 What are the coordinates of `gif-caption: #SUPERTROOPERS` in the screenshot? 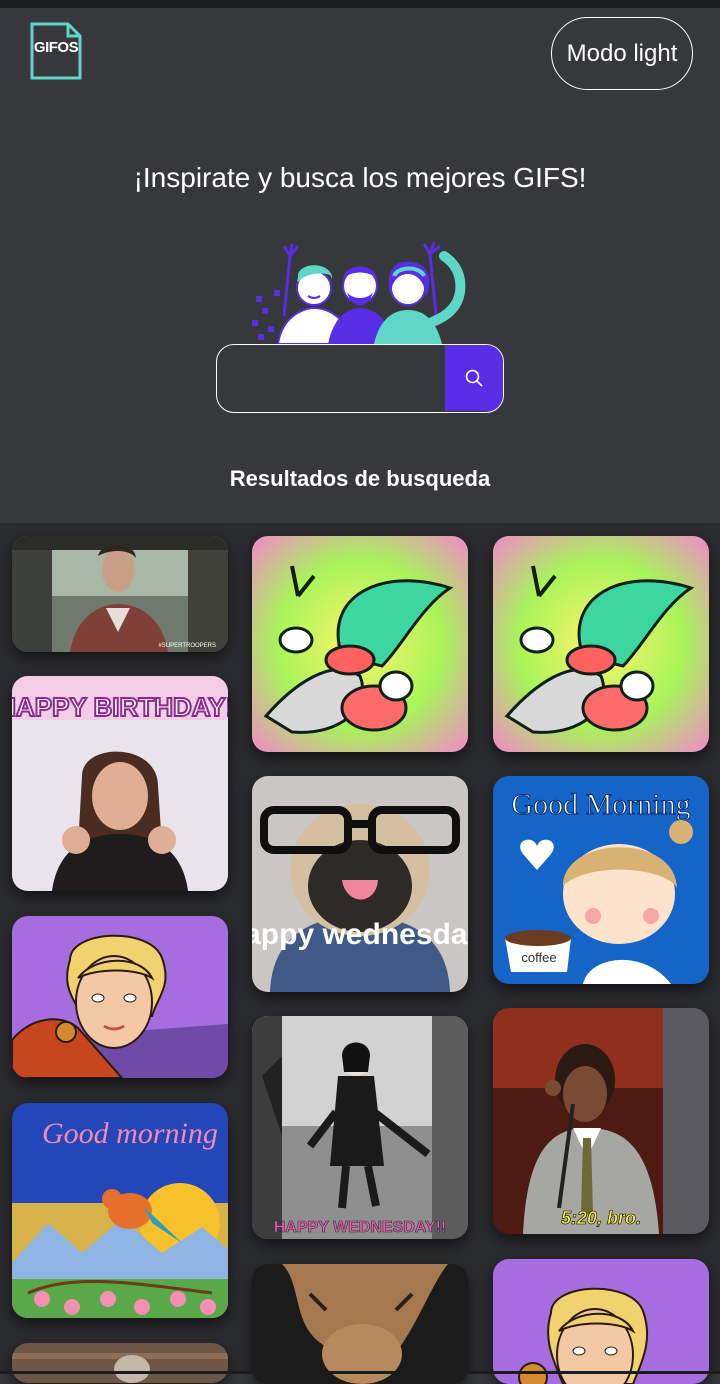 It's located at (187, 646).